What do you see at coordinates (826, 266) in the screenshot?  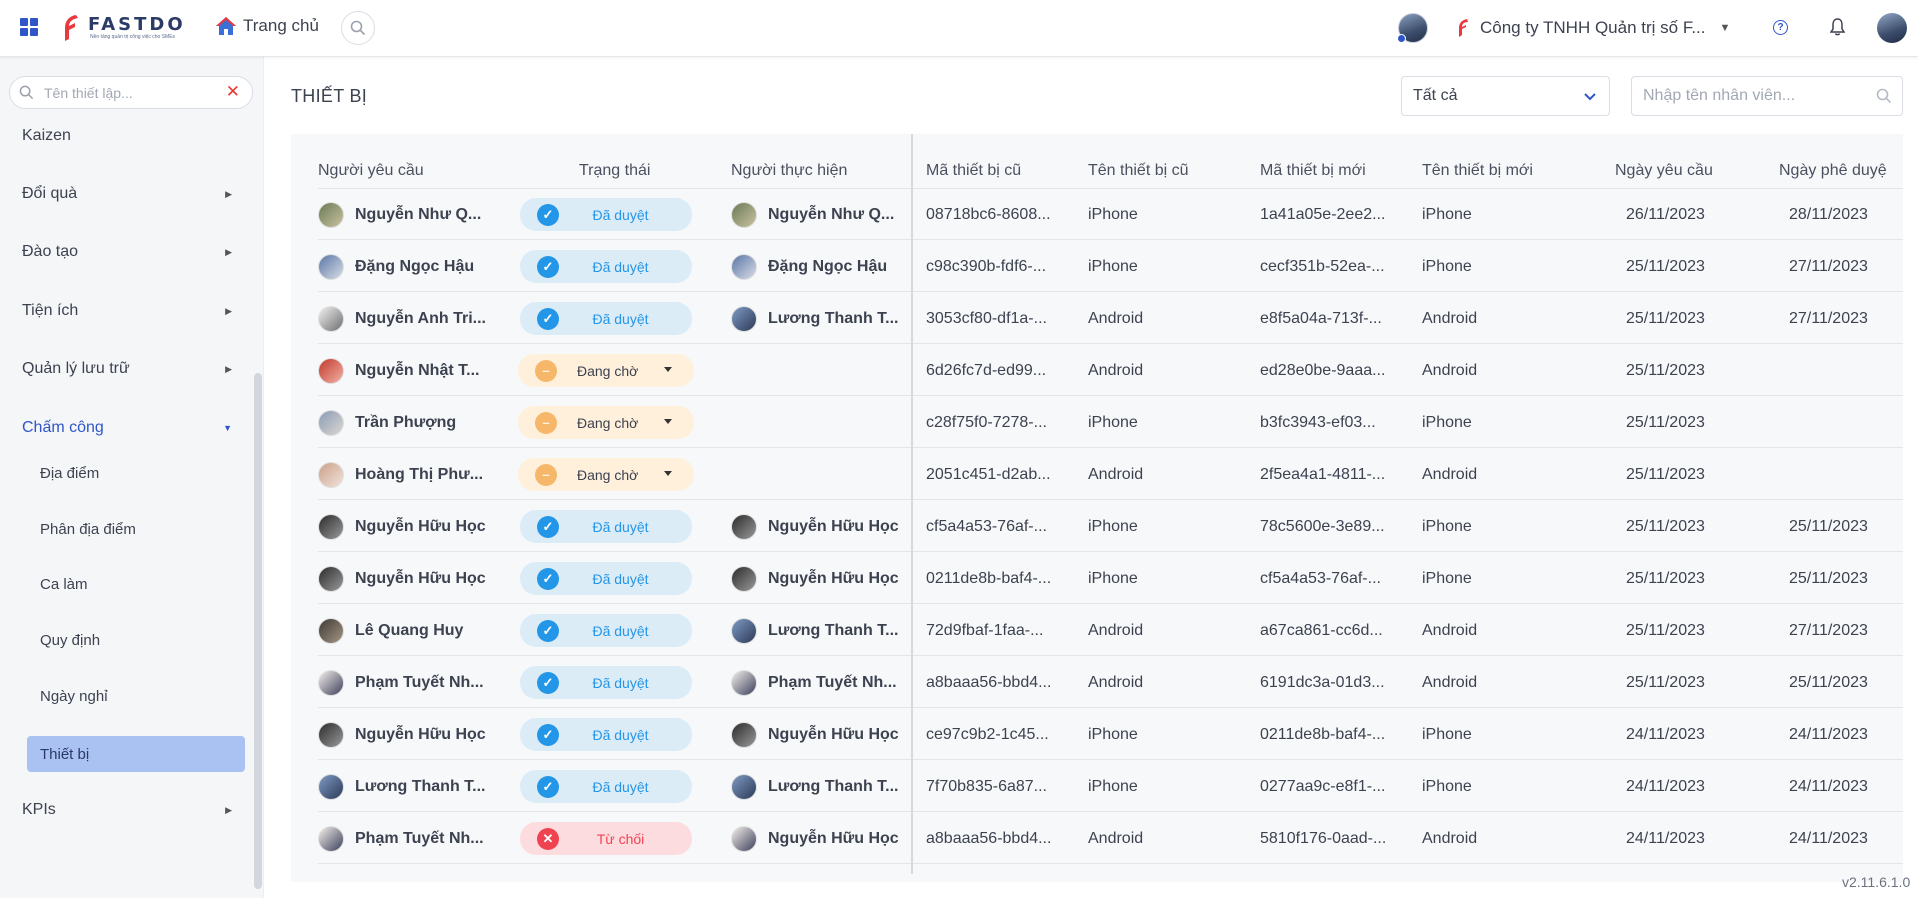 I see `executor-cell: Đặng Ngọc Hậu` at bounding box center [826, 266].